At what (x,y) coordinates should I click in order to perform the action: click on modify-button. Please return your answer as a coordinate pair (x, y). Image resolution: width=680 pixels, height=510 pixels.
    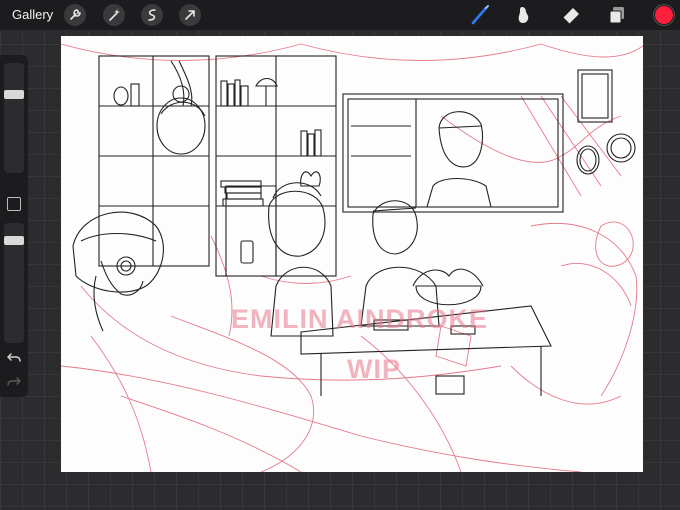
    Looking at the image, I should click on (14, 204).